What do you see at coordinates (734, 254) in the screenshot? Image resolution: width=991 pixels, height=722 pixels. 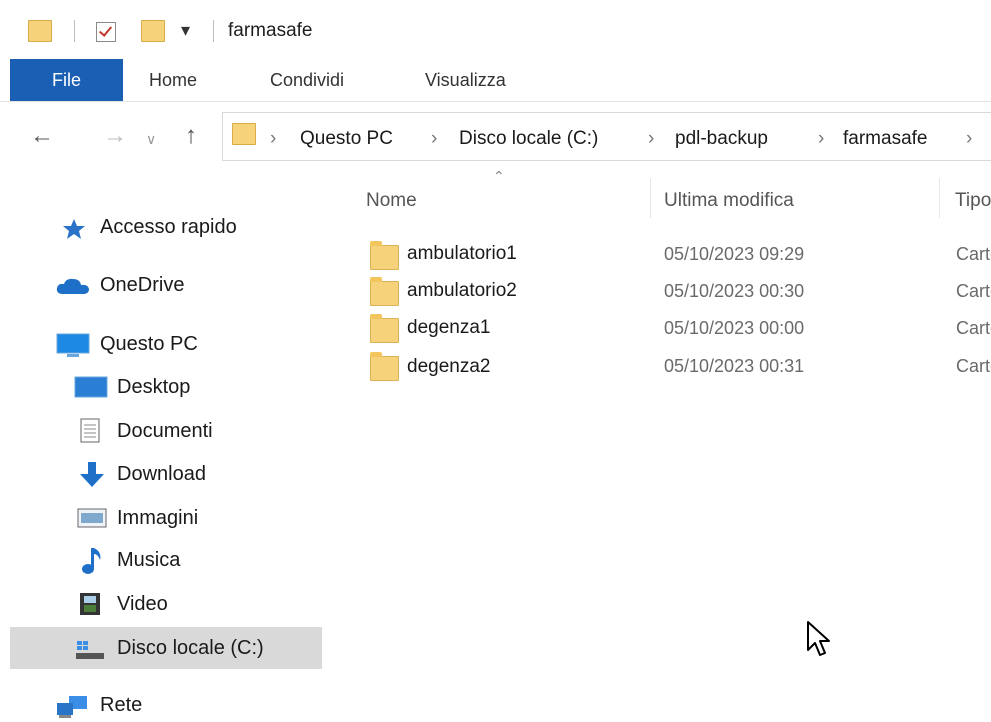 I see `file-modified: 05/10/2023 09:29` at bounding box center [734, 254].